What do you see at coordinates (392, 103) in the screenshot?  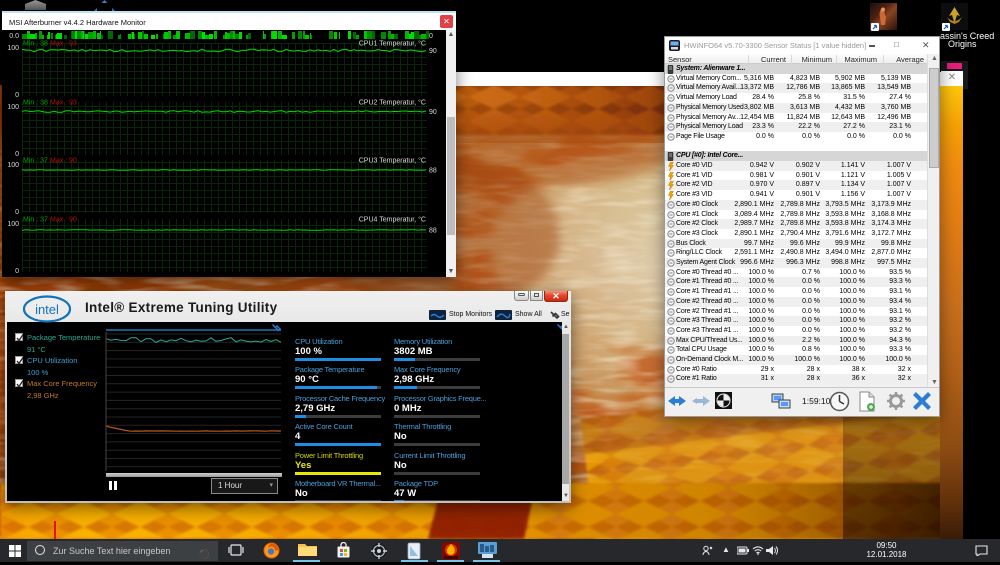 I see `svg-text: CPU2 Temperatur, °C` at bounding box center [392, 103].